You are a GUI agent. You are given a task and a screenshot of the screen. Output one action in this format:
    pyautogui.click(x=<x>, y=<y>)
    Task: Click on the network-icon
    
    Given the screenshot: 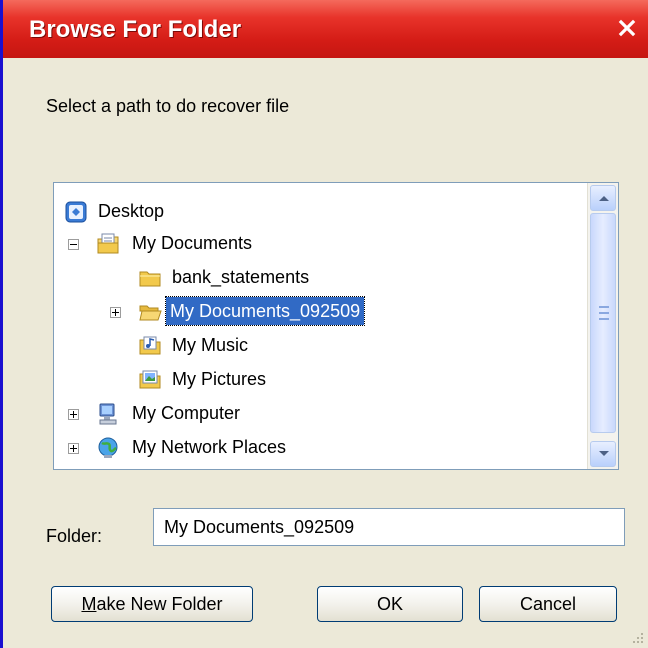 What is the action you would take?
    pyautogui.click(x=108, y=447)
    